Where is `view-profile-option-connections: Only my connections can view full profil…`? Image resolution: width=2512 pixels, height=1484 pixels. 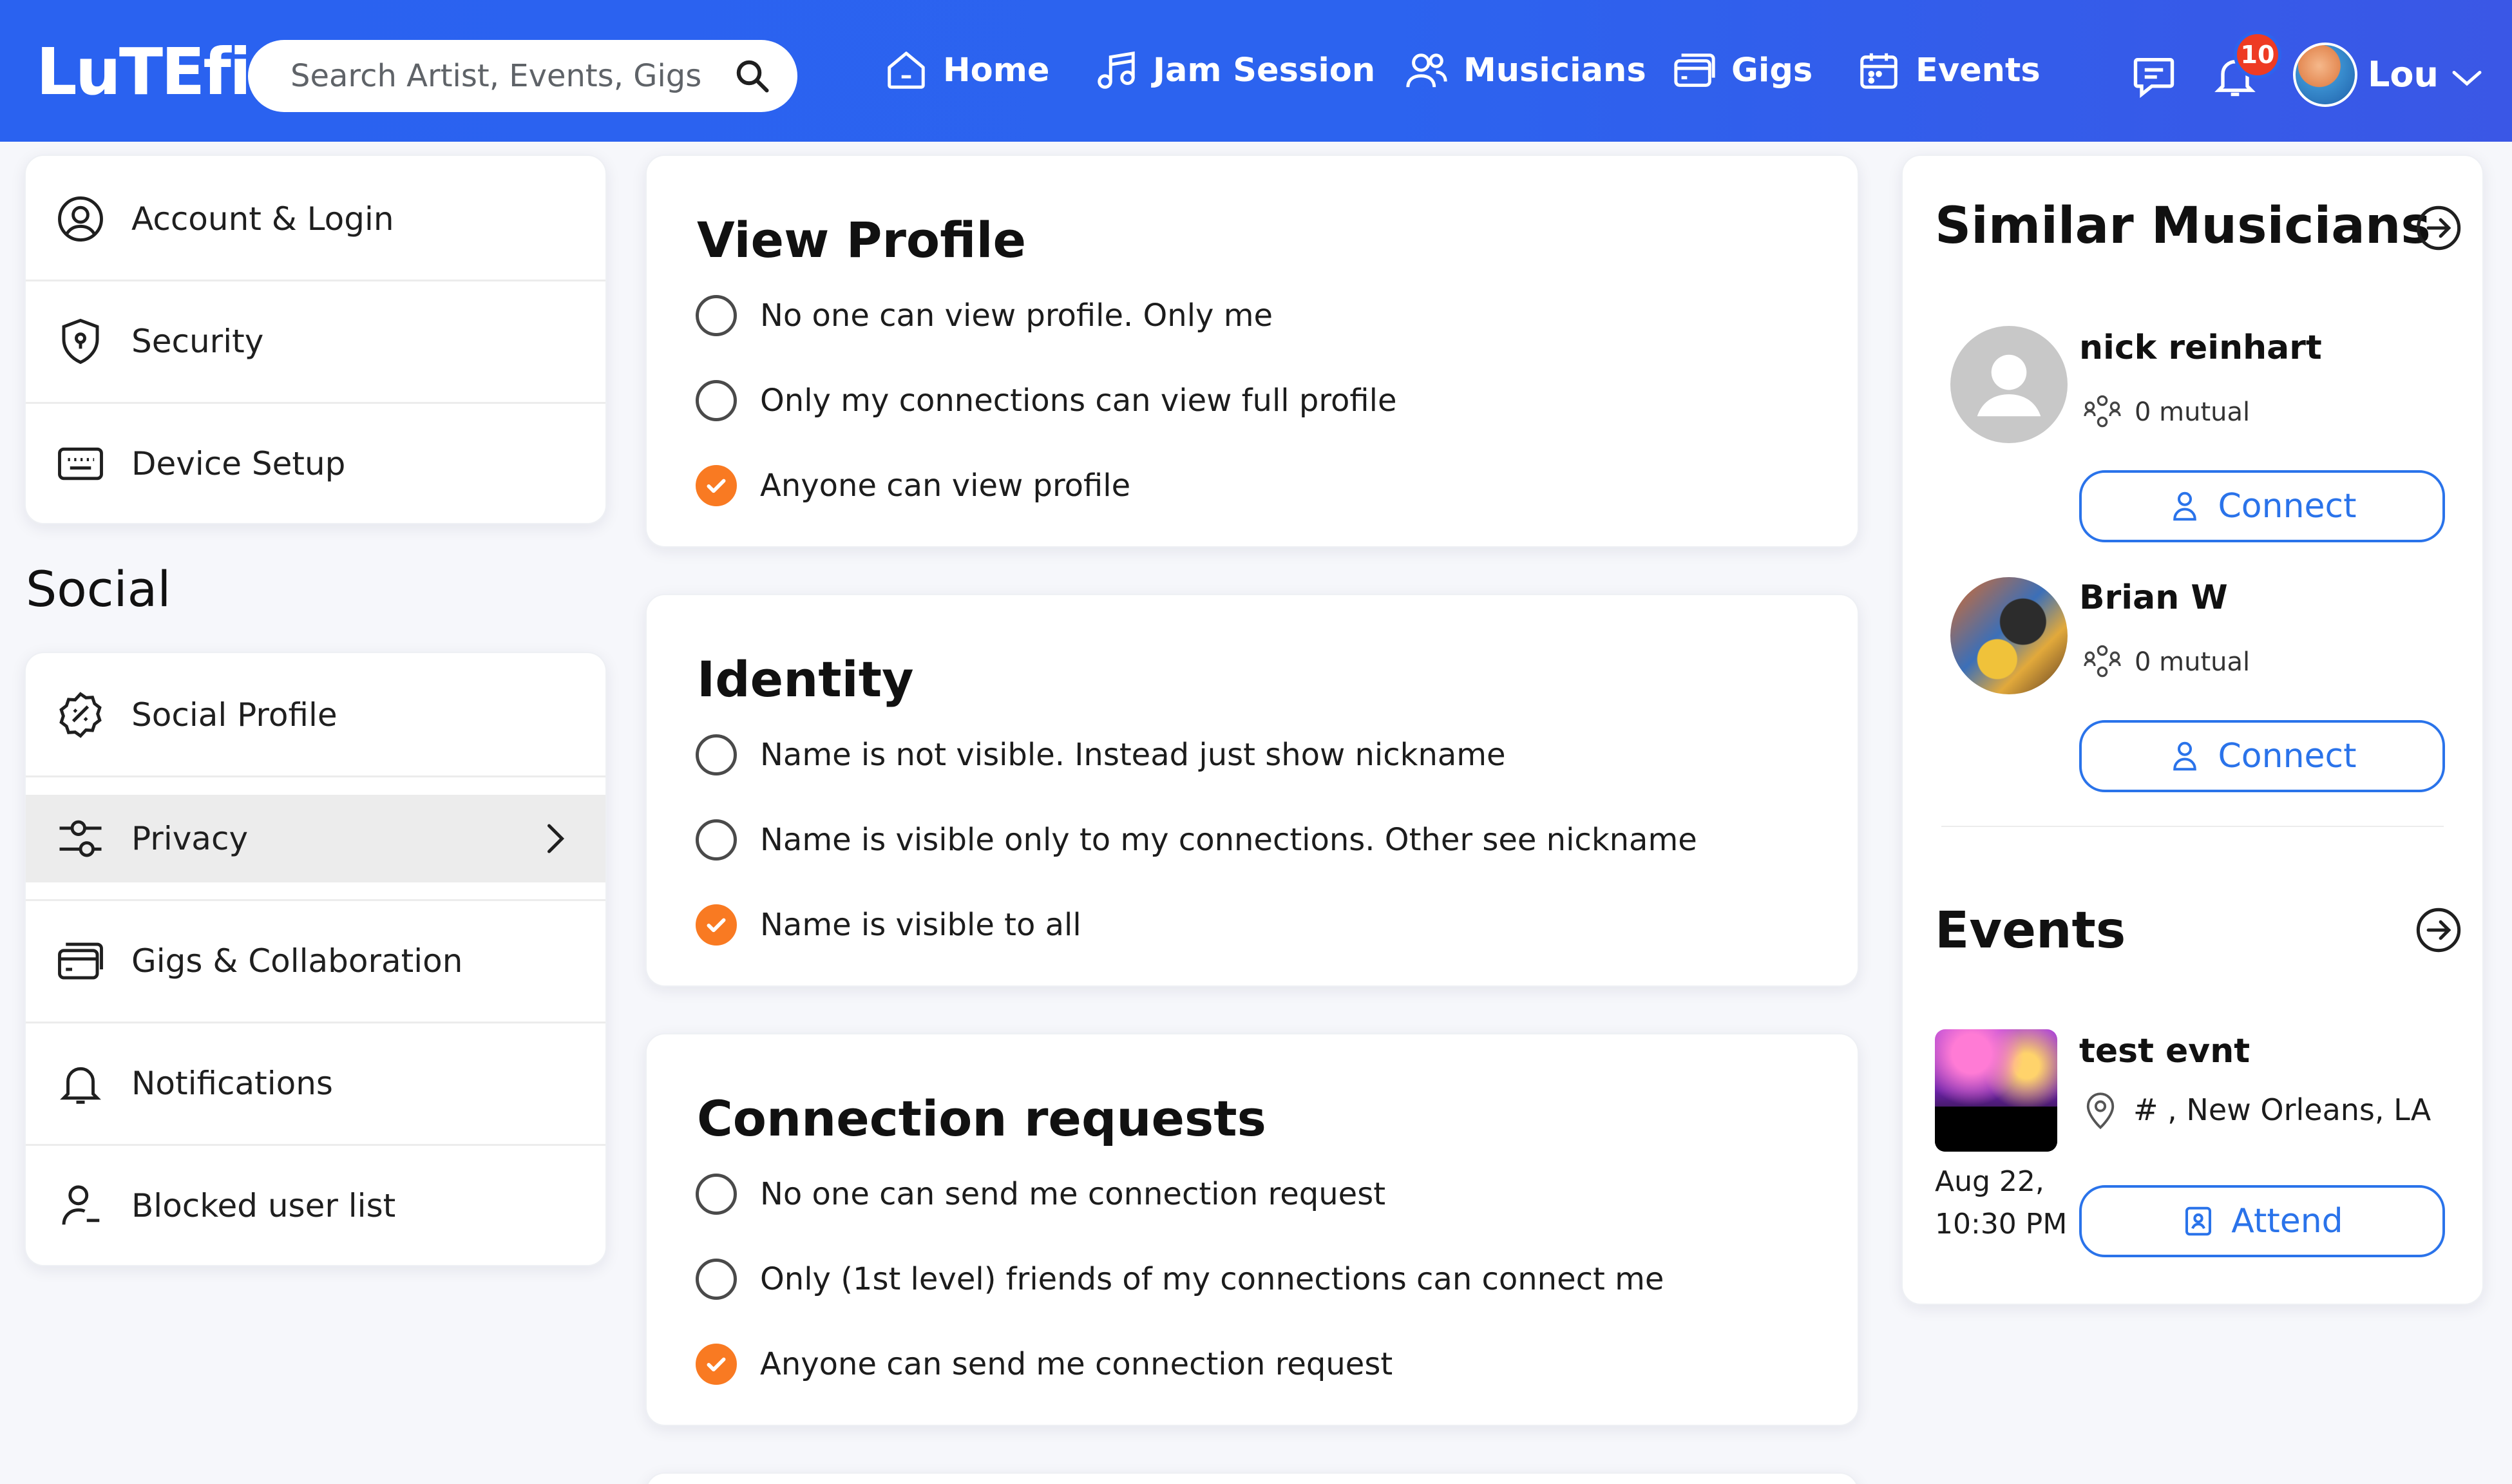
view-profile-option-connections: Only my connections can view full profil… is located at coordinates (1046, 400).